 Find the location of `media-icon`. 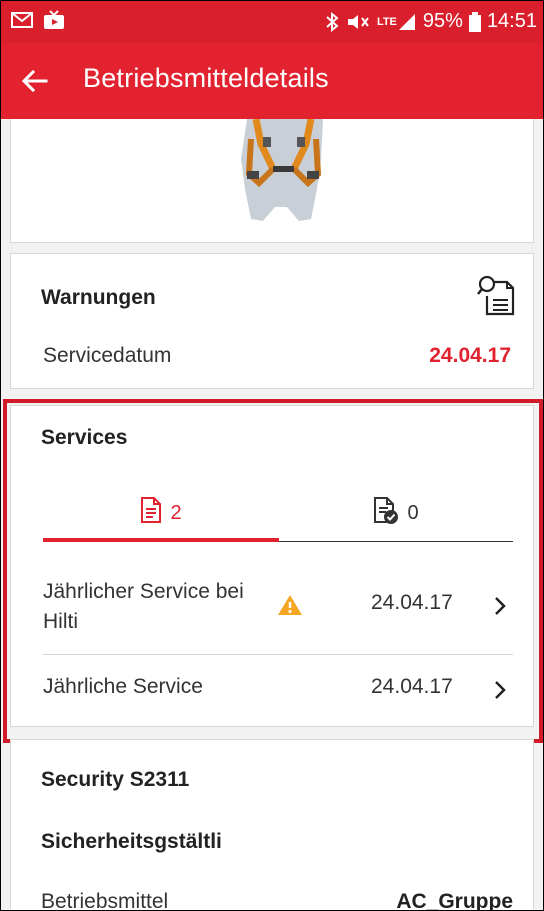

media-icon is located at coordinates (54, 20).